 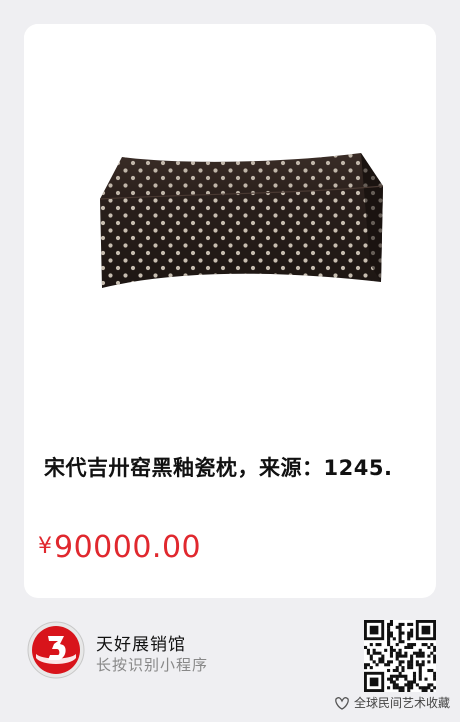 What do you see at coordinates (141, 642) in the screenshot?
I see `store-name: 天好展销馆` at bounding box center [141, 642].